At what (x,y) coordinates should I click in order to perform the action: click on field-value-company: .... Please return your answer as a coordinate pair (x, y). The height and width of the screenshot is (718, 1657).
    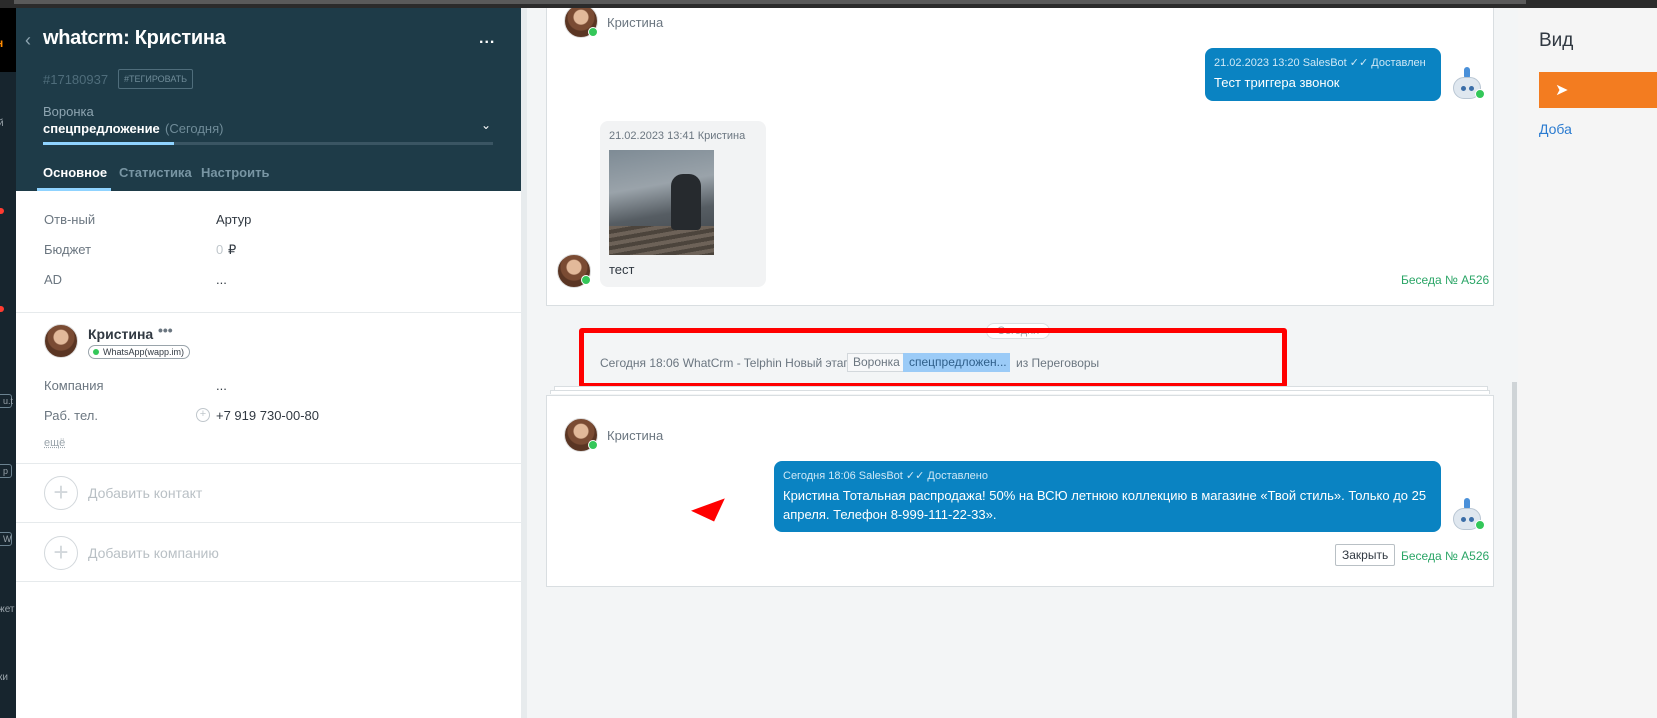
    Looking at the image, I should click on (221, 385).